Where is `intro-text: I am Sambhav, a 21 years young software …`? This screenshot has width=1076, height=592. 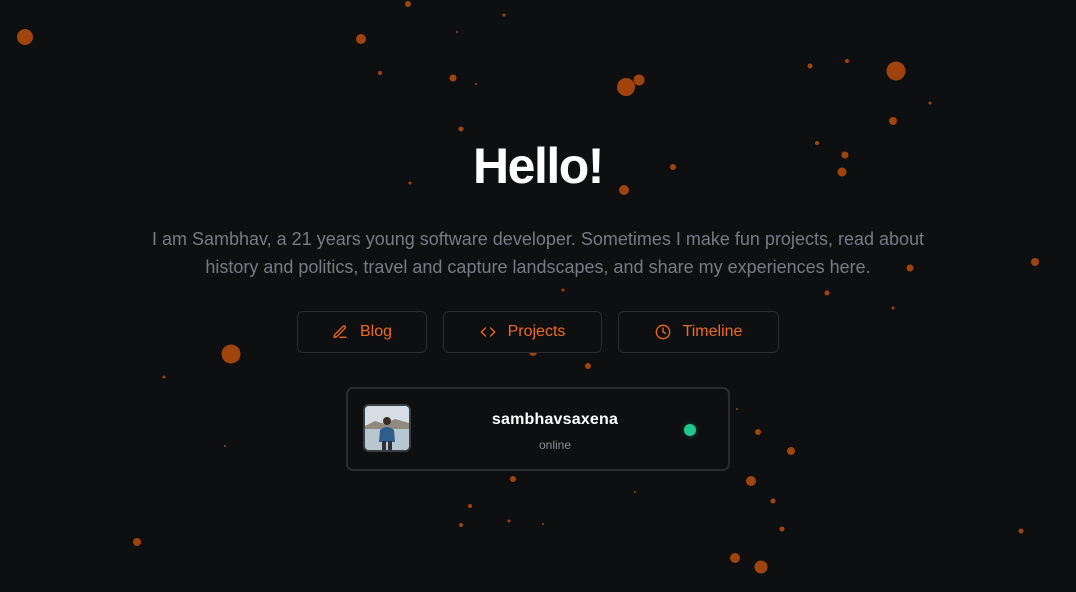
intro-text: I am Sambhav, a 21 years young software … is located at coordinates (538, 253).